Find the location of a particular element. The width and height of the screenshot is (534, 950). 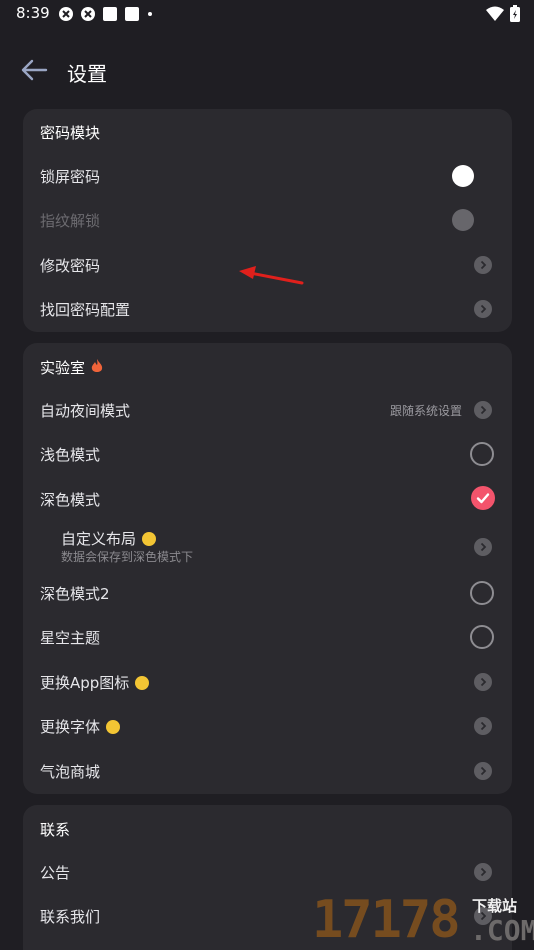

row-label: 气泡商城 is located at coordinates (70, 772).